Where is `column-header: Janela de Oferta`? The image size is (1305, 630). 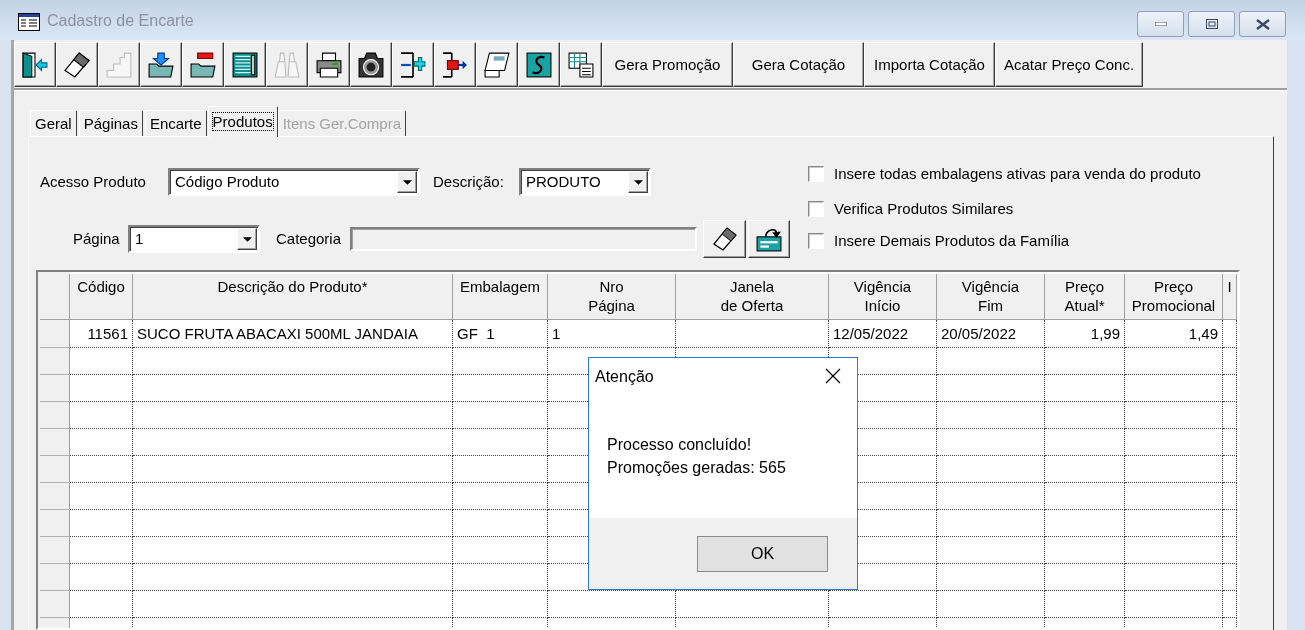 column-header: Janela de Oferta is located at coordinates (752, 297).